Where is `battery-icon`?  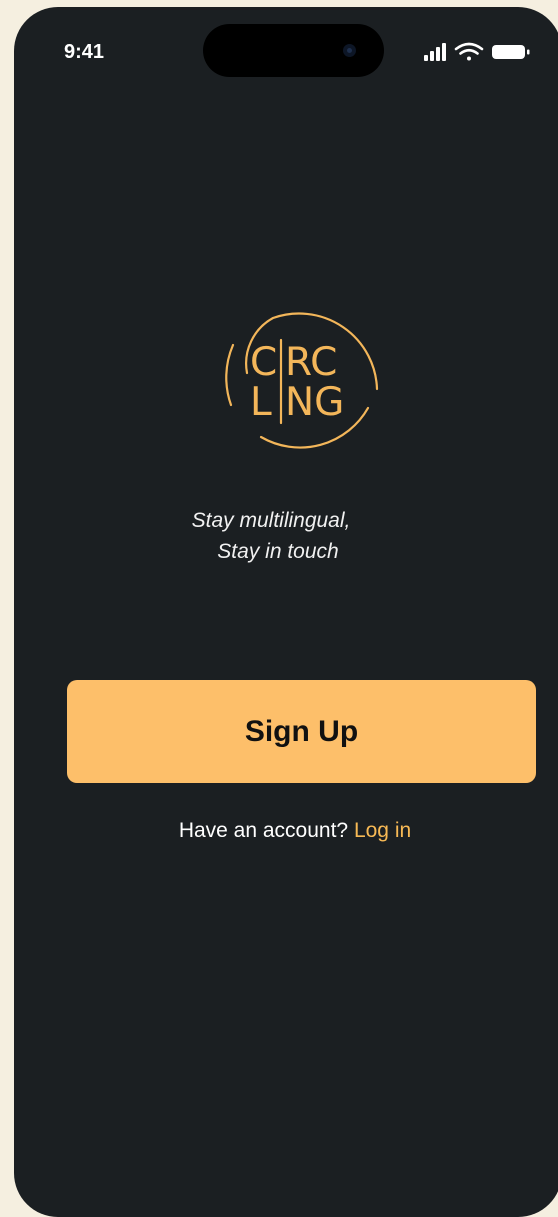 battery-icon is located at coordinates (511, 52).